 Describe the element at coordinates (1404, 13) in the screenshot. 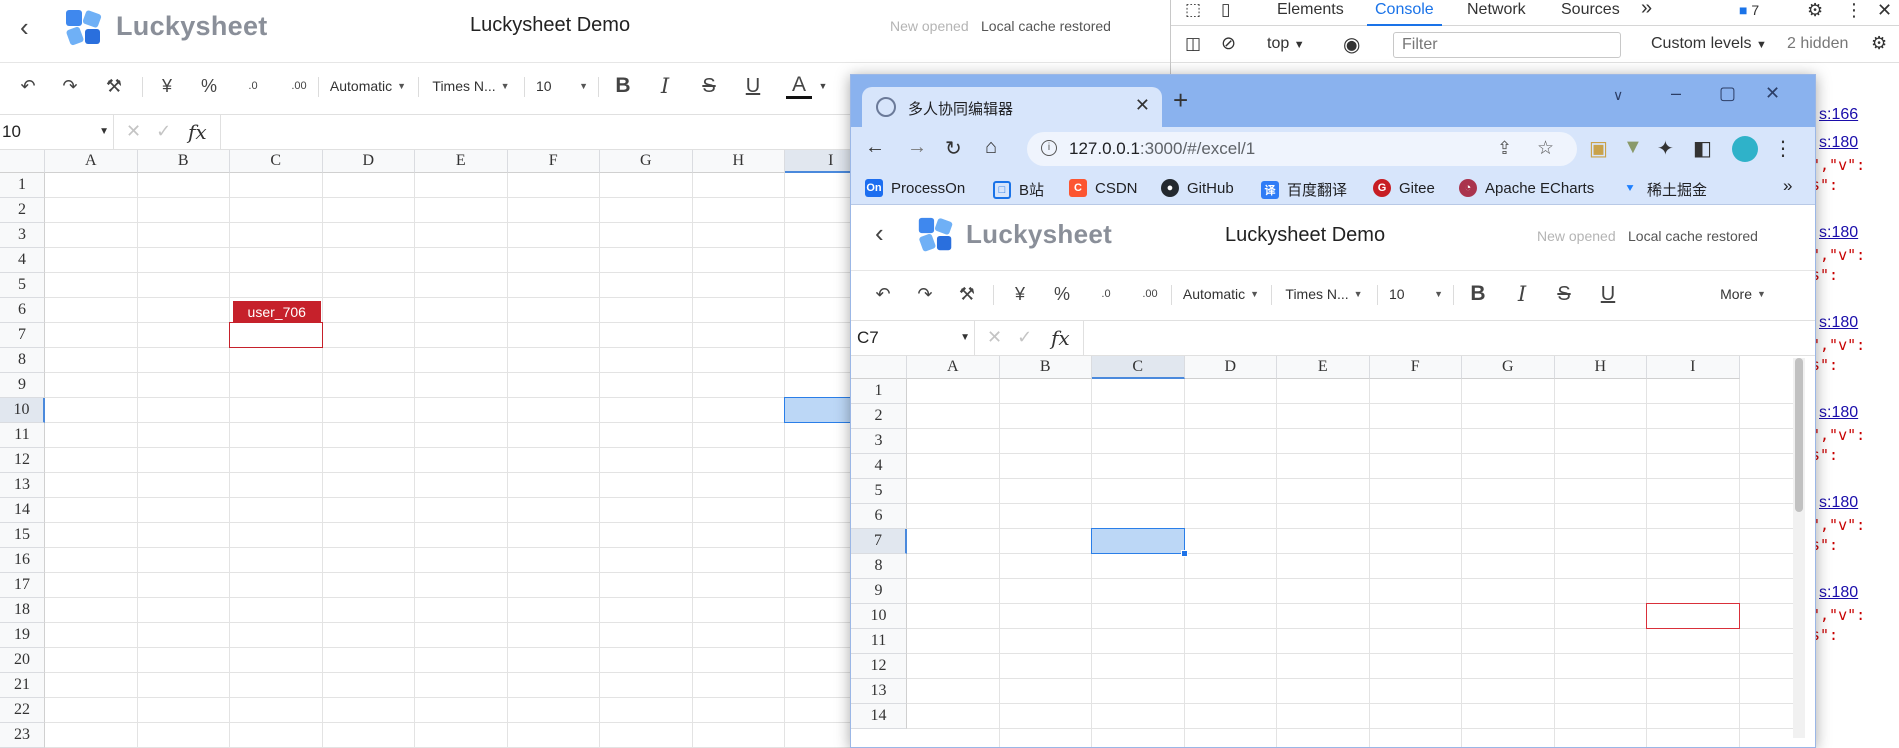

I see `tab-console: Console` at that location.